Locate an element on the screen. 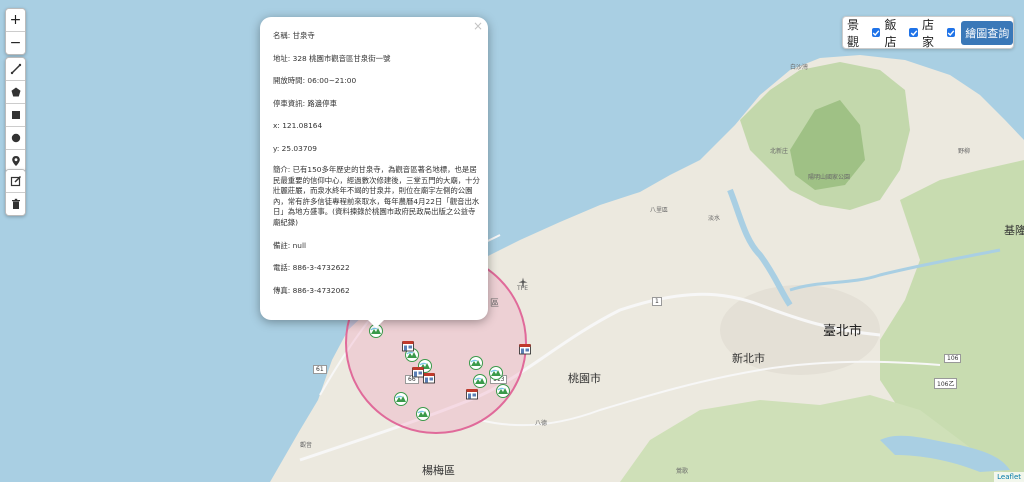 Image resolution: width=1024 pixels, height=482 pixels. label-yangming: 陽明山國家公園 is located at coordinates (829, 177).